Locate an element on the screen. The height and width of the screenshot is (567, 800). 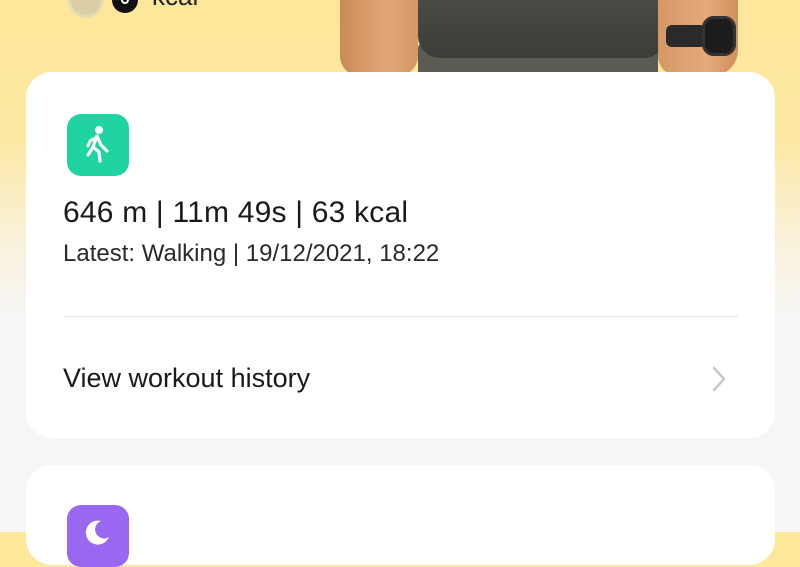
hero-calorie-stat: kcal is located at coordinates (133, 9).